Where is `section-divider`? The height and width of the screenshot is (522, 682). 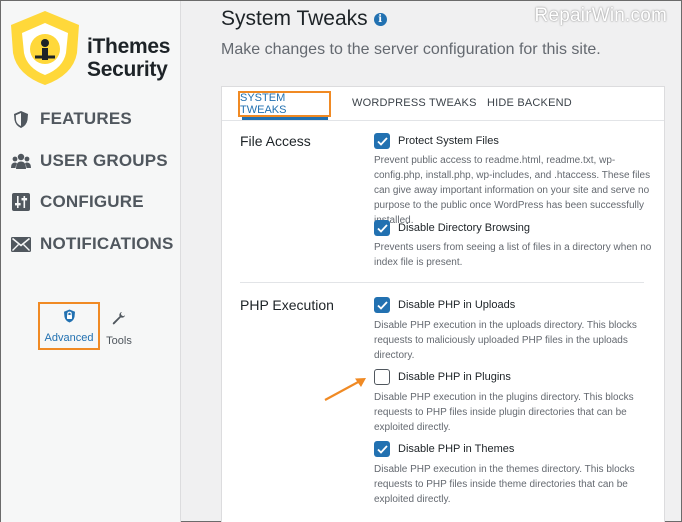
section-divider is located at coordinates (442, 282).